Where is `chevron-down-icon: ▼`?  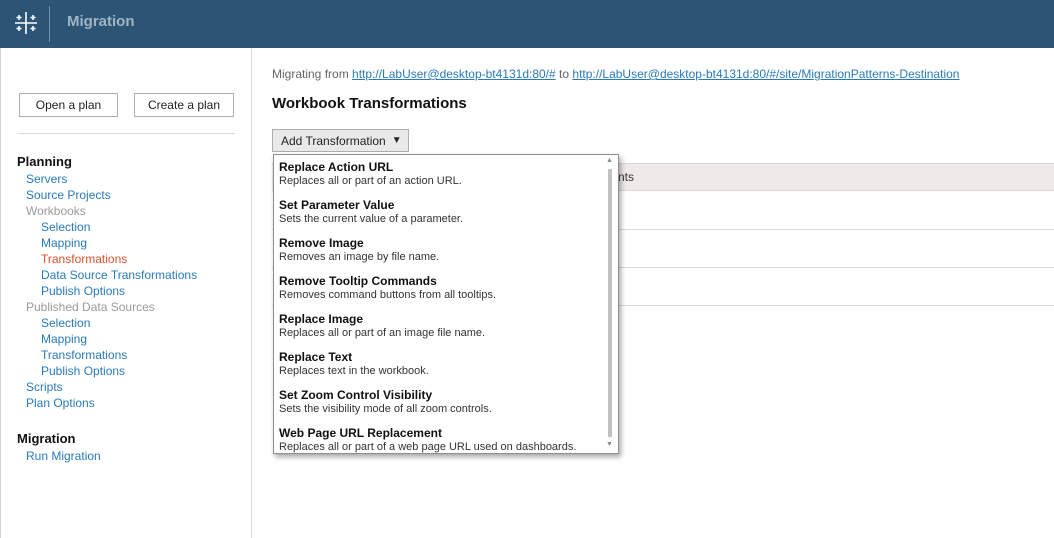
chevron-down-icon: ▼ is located at coordinates (396, 140).